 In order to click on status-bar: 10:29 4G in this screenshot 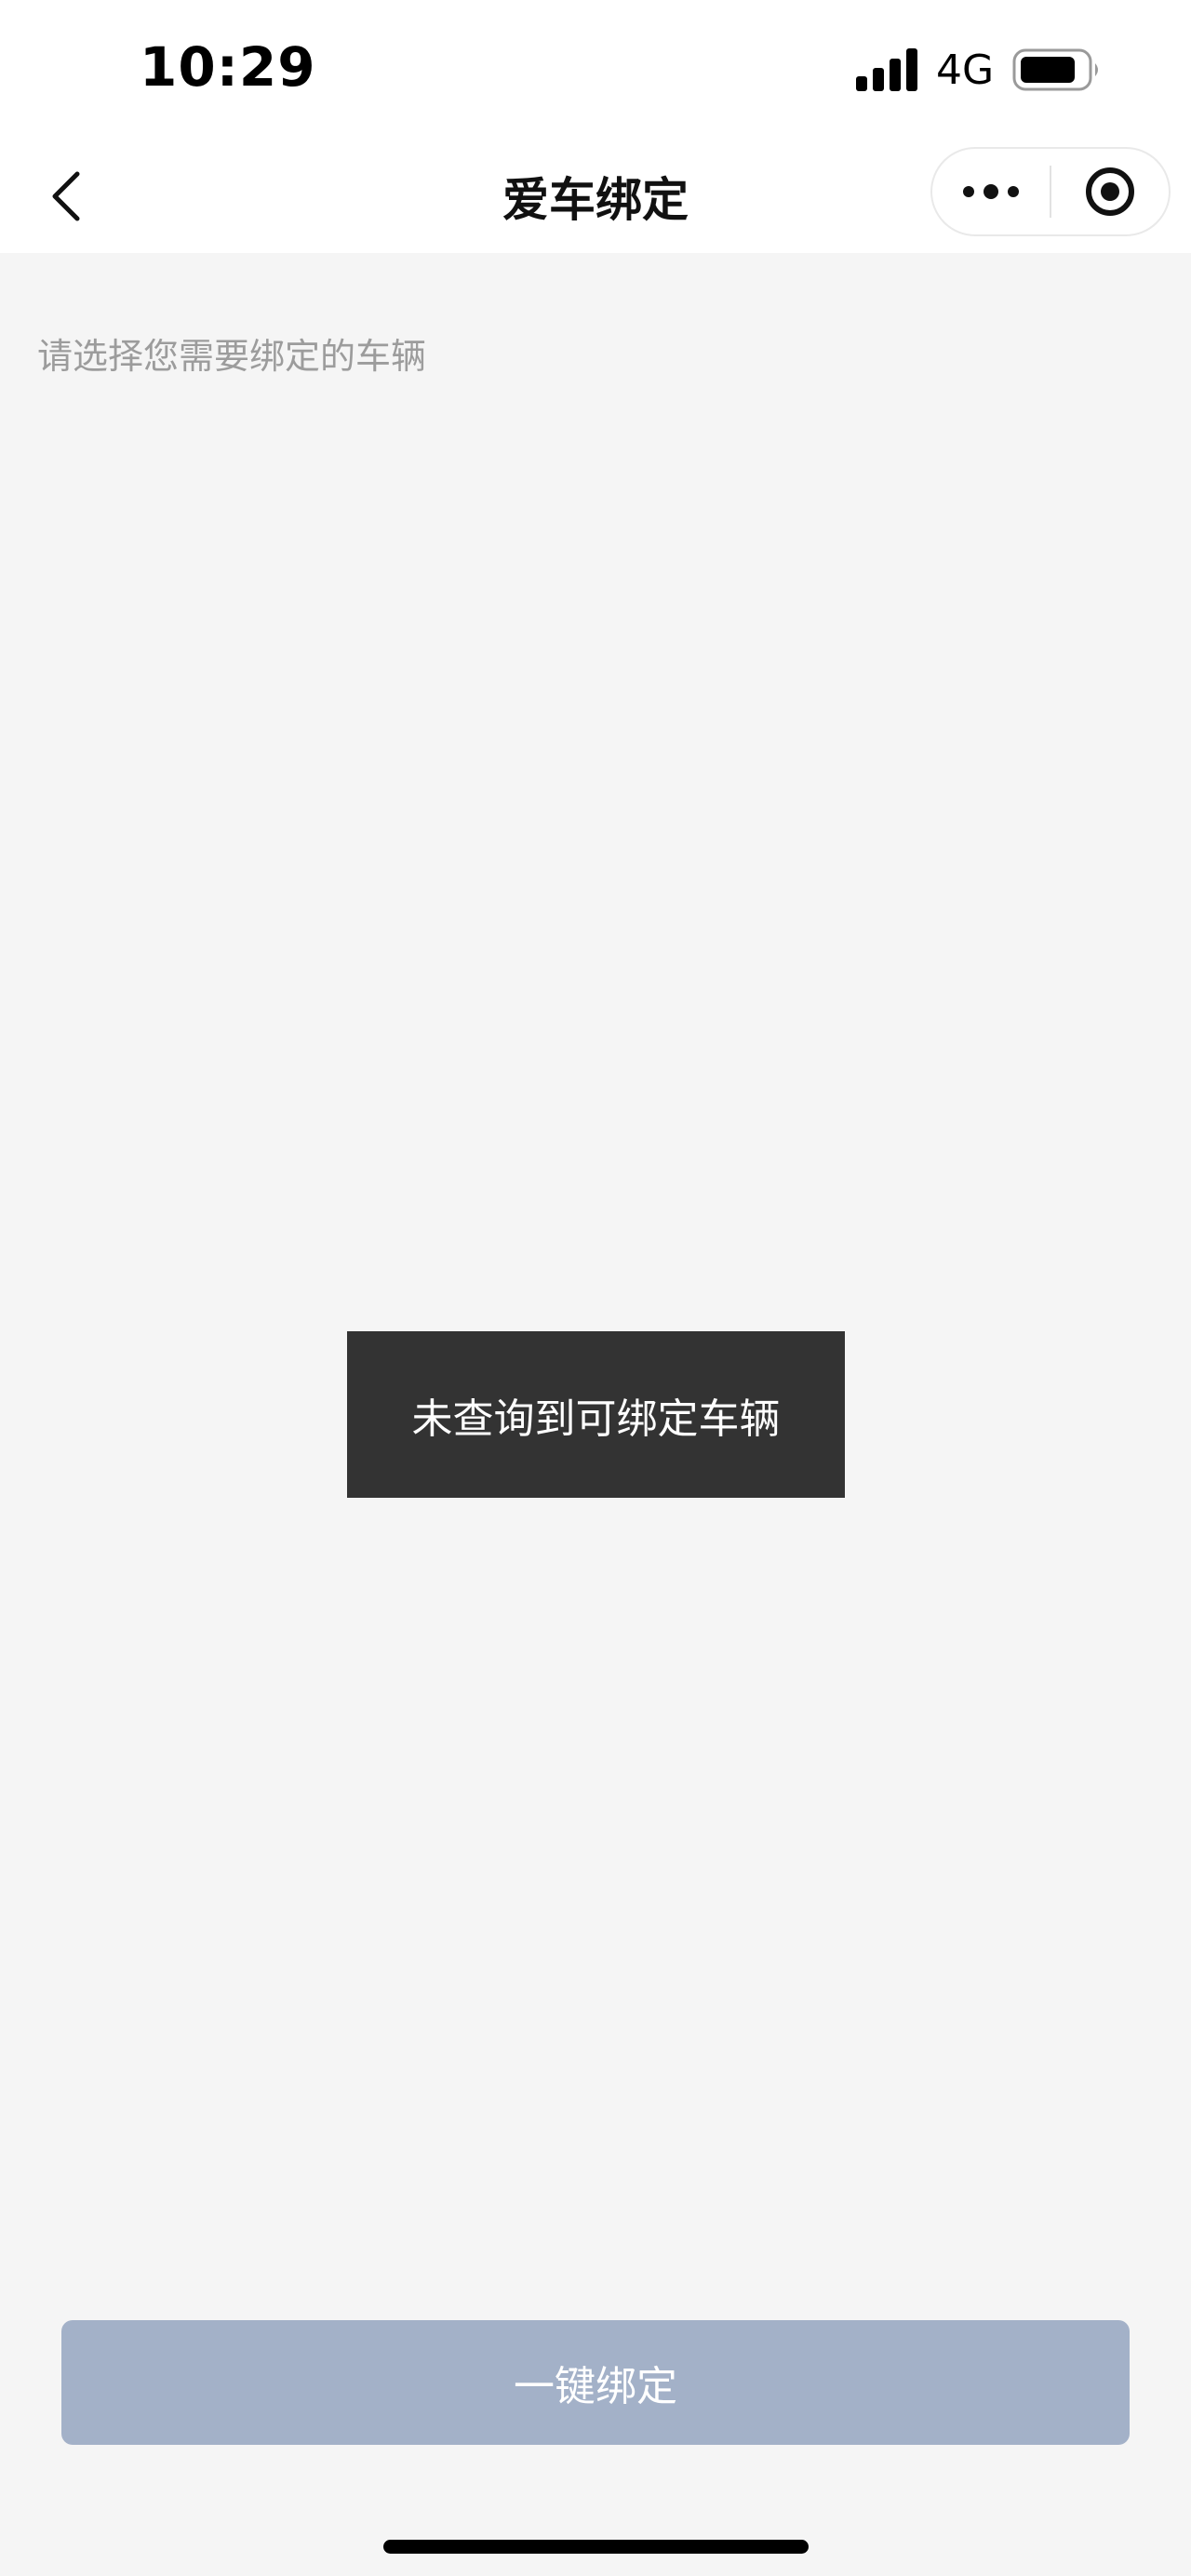, I will do `click(595, 70)`.